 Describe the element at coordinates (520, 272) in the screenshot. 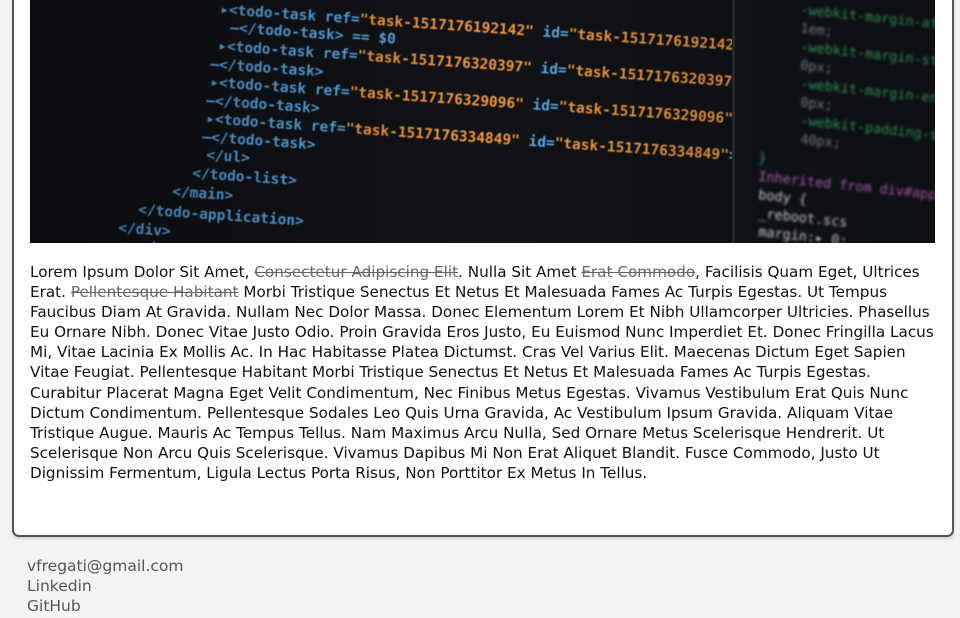

I see `paragraph-text: . Nulla Sit Amet` at that location.